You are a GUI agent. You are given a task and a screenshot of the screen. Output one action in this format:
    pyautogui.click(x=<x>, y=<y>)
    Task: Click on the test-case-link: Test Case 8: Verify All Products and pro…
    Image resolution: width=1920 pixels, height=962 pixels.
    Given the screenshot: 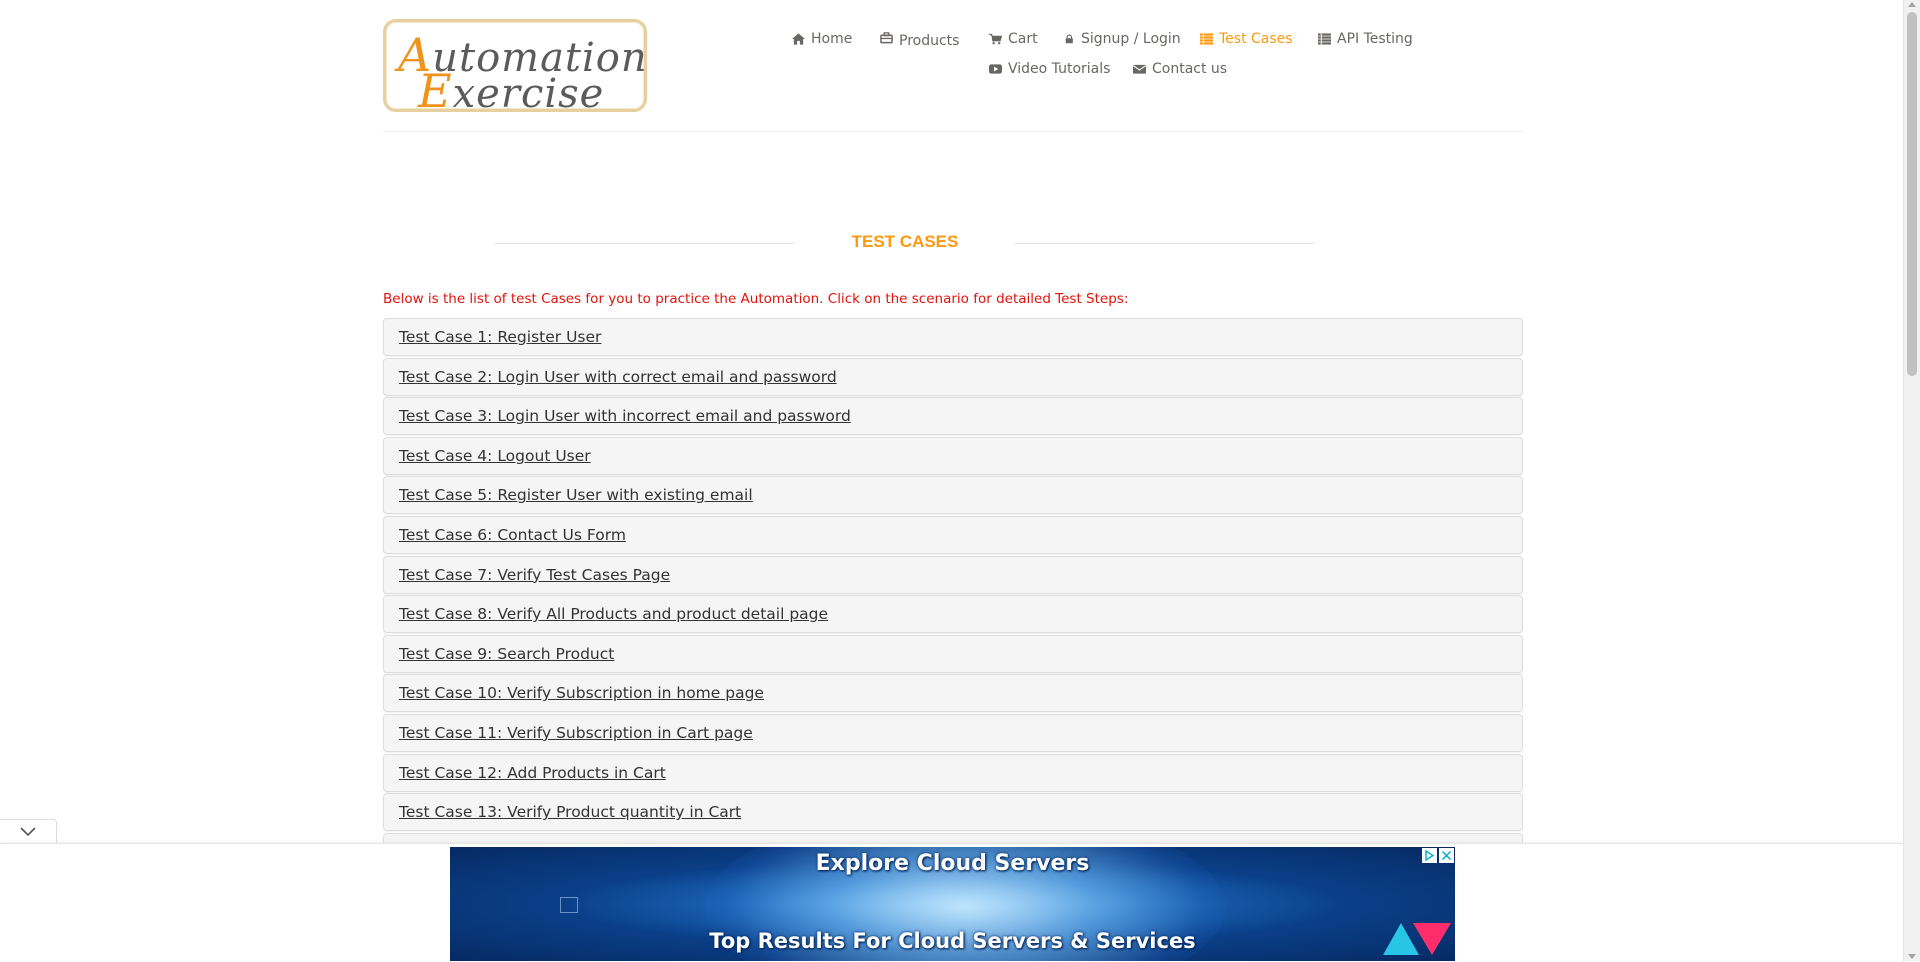 What is the action you would take?
    pyautogui.click(x=613, y=614)
    